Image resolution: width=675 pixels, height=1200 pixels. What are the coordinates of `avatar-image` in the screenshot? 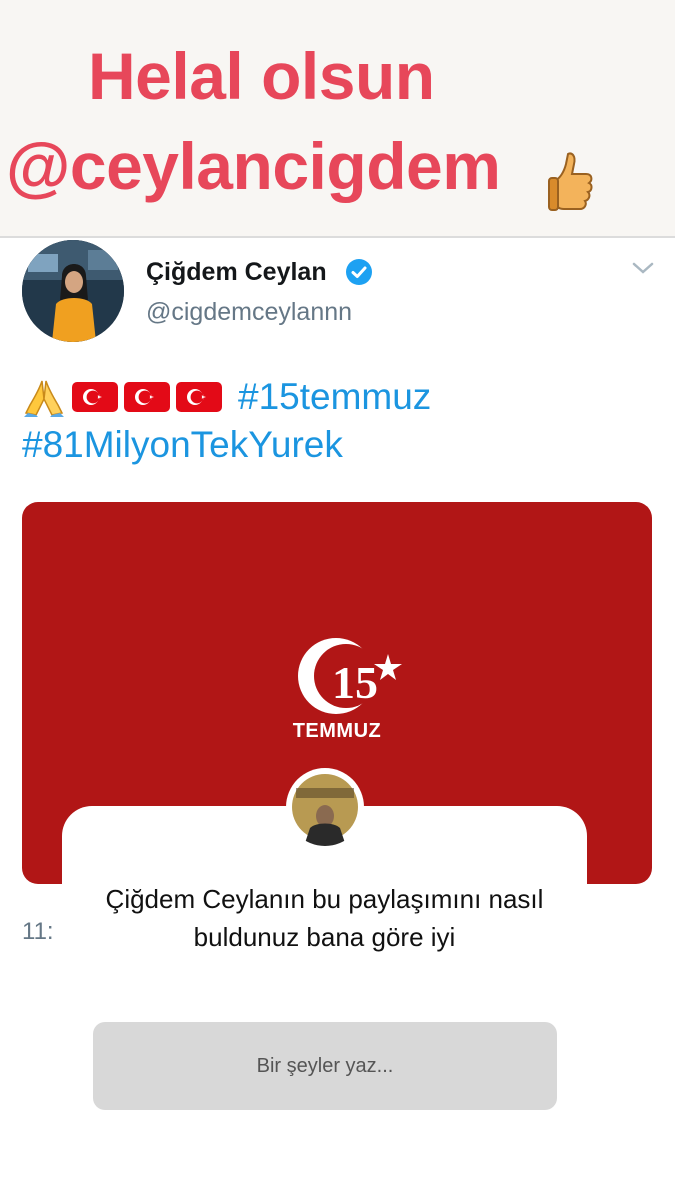 It's located at (73, 291).